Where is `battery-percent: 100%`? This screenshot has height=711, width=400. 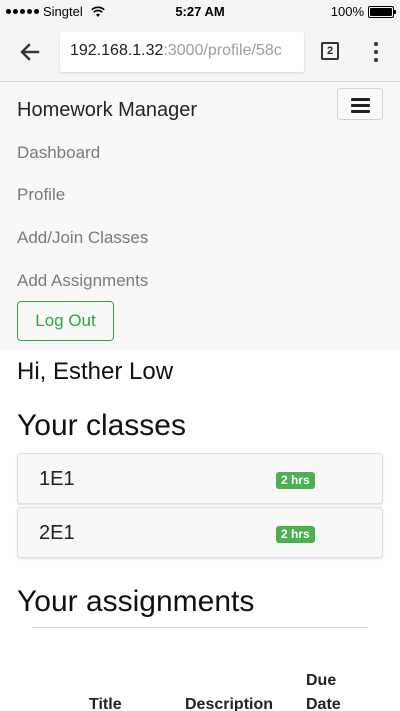
battery-percent: 100% is located at coordinates (347, 11).